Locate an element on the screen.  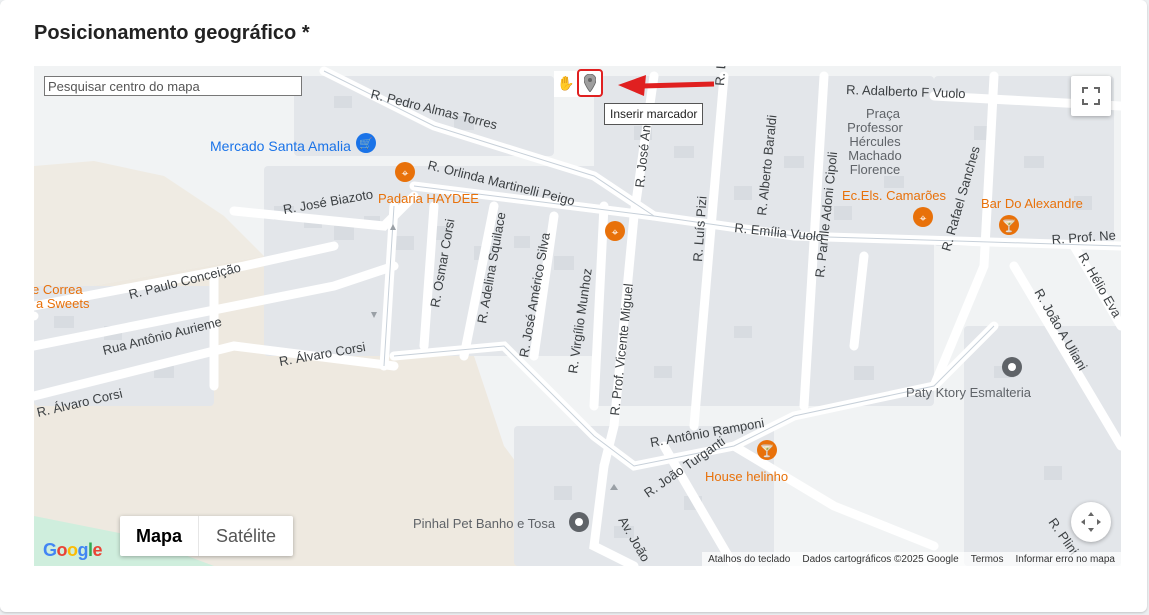
keyboard-shortcuts-link: Atalhos do teclado is located at coordinates (749, 559).